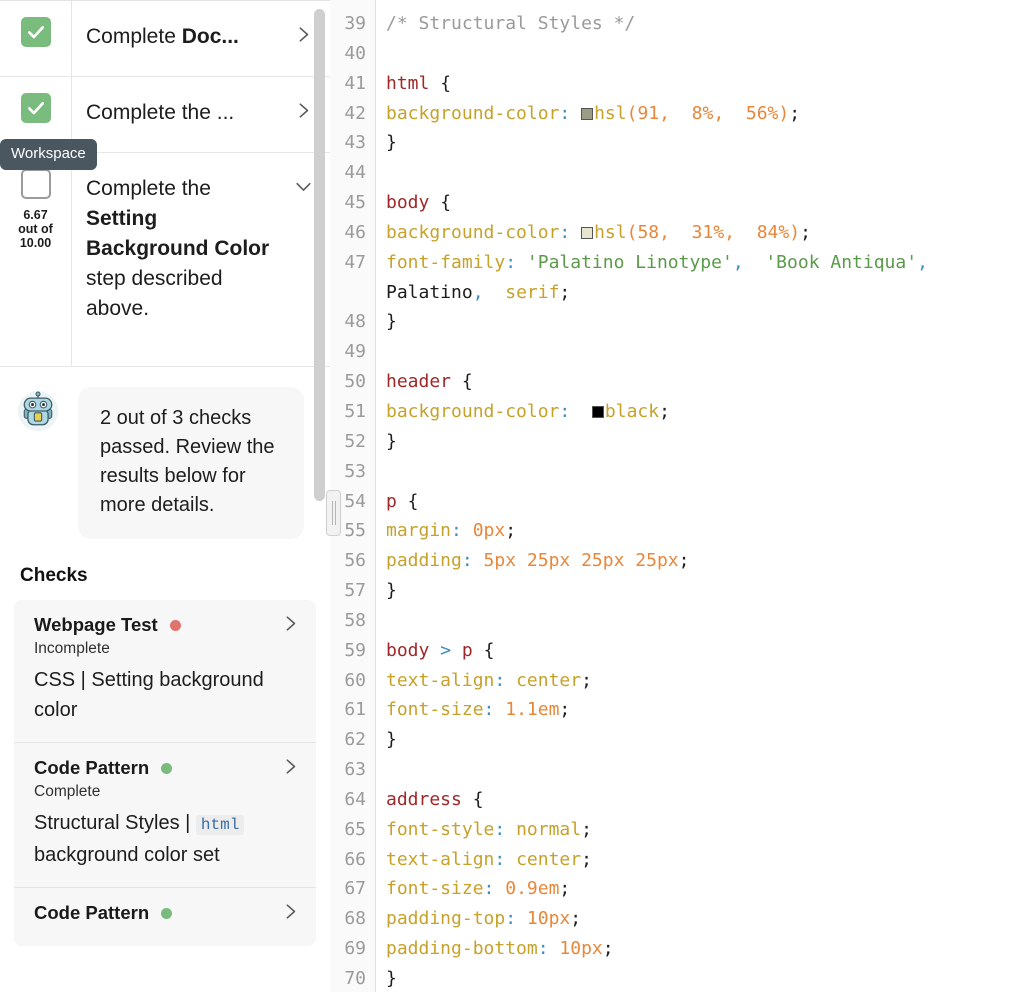  What do you see at coordinates (355, 83) in the screenshot?
I see `line-number: 41` at bounding box center [355, 83].